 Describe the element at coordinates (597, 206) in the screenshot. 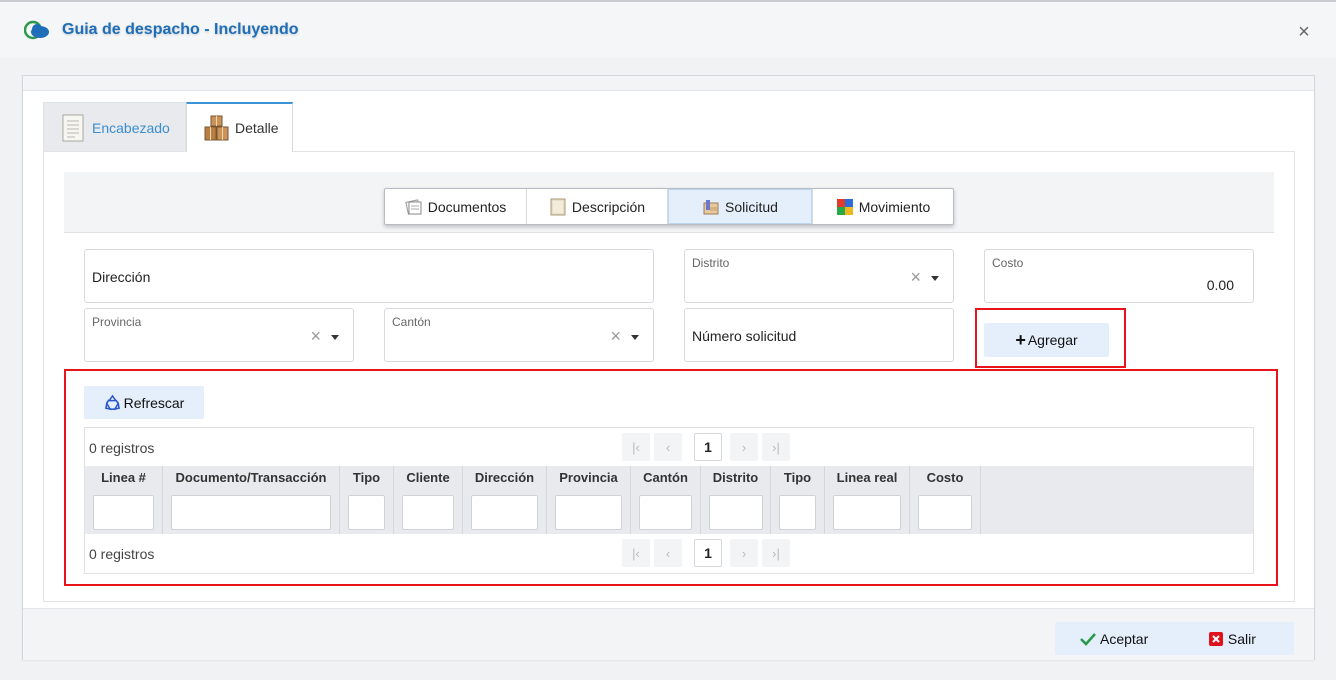

I see `subtab-descripcion: Descripción` at that location.